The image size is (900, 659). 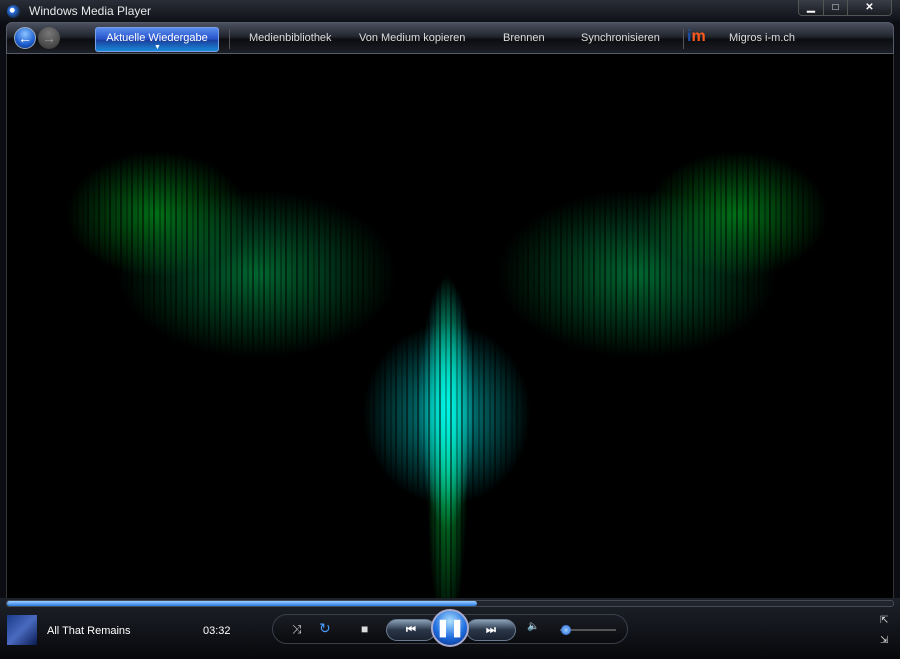 What do you see at coordinates (884, 640) in the screenshot?
I see `compact-mode-icon: ⇲` at bounding box center [884, 640].